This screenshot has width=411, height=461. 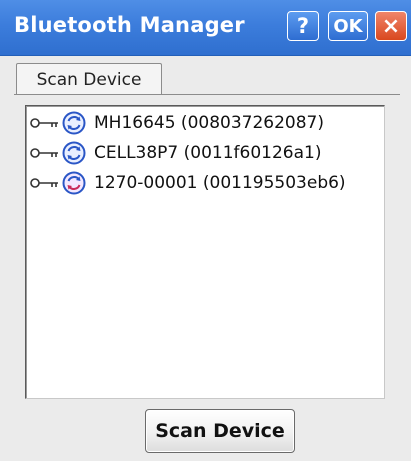 I want to click on title-bar: Bluetooth Manager ? OK ×, so click(x=205, y=28).